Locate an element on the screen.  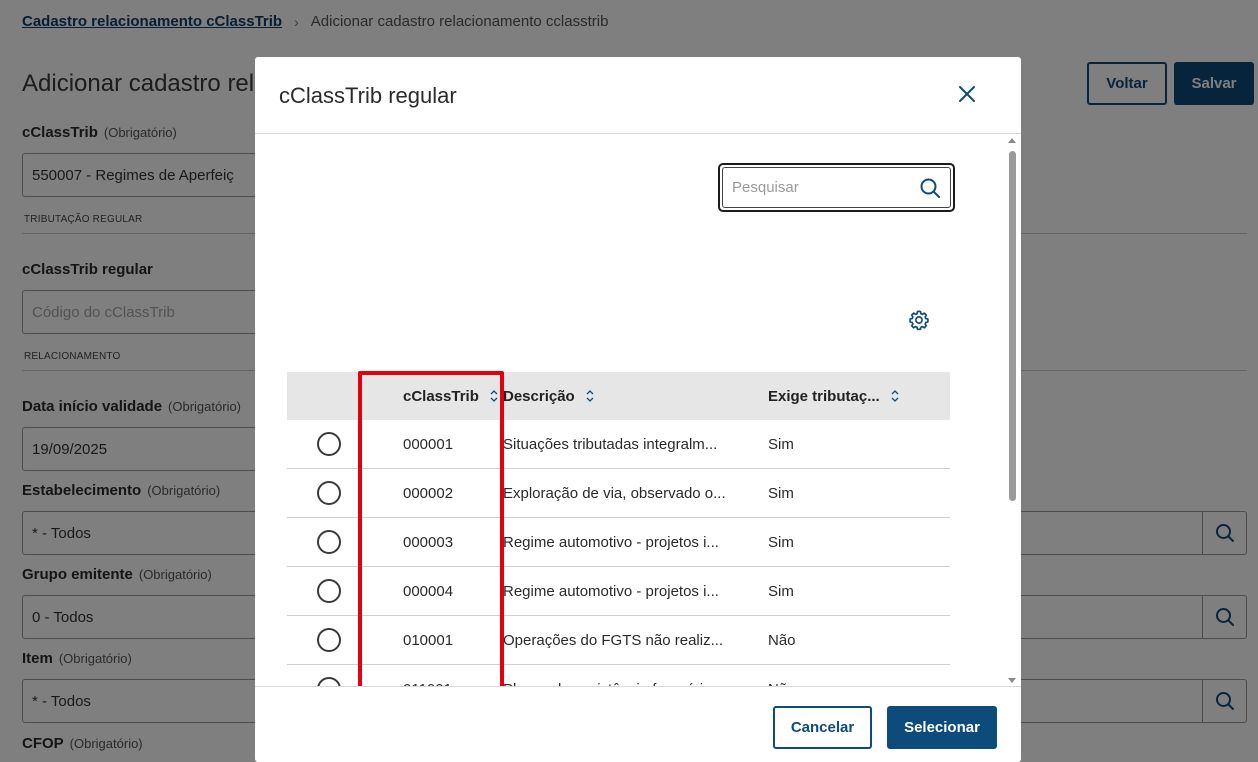
header-cclasstrib-label: cClassTrib is located at coordinates (441, 396).